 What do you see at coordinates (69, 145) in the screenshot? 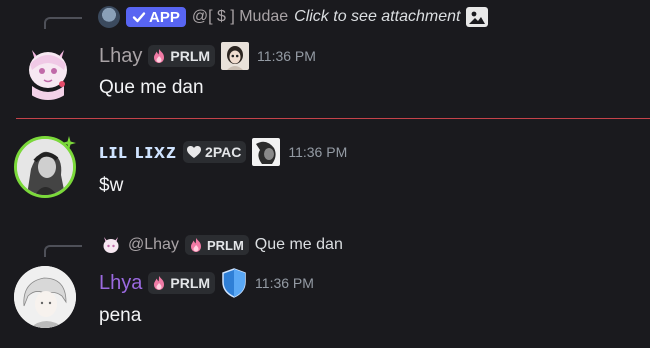
I see `sparkle-icon` at bounding box center [69, 145].